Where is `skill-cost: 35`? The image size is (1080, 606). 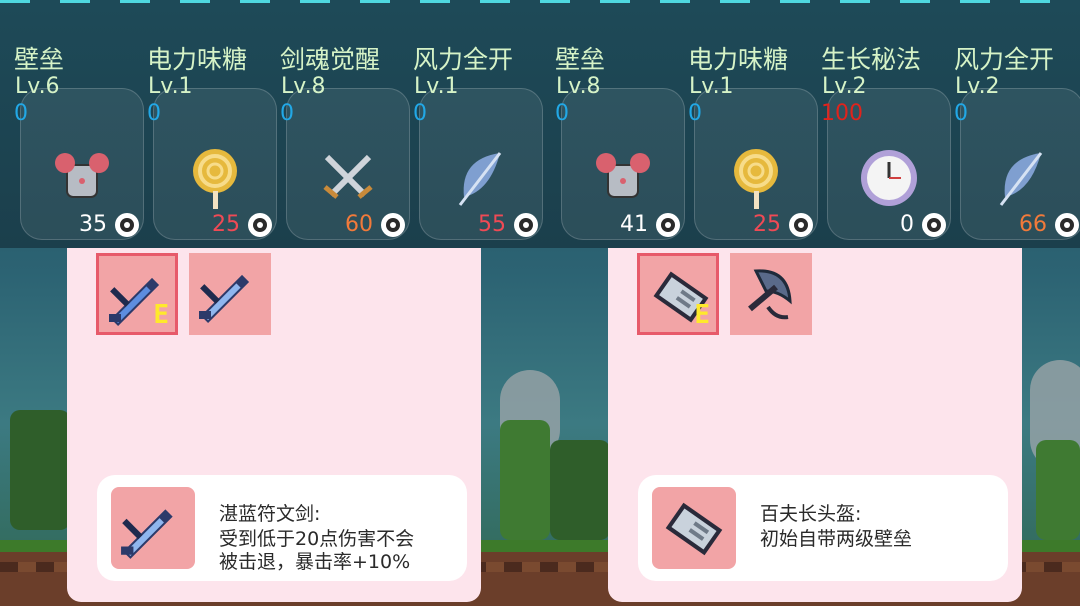
skill-cost: 35 is located at coordinates (93, 224).